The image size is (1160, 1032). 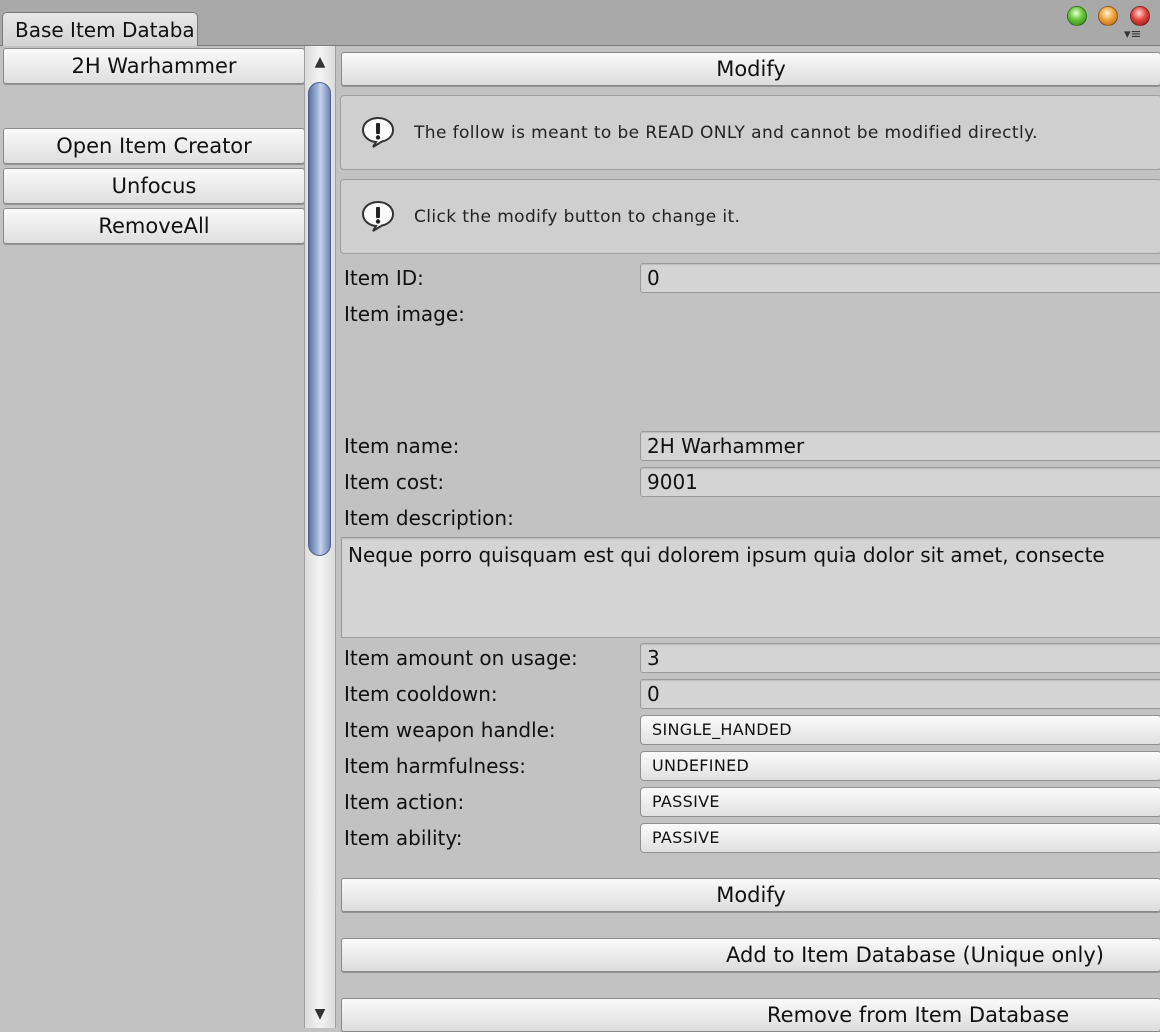 I want to click on item-cost-field: 9001, so click(x=900, y=482).